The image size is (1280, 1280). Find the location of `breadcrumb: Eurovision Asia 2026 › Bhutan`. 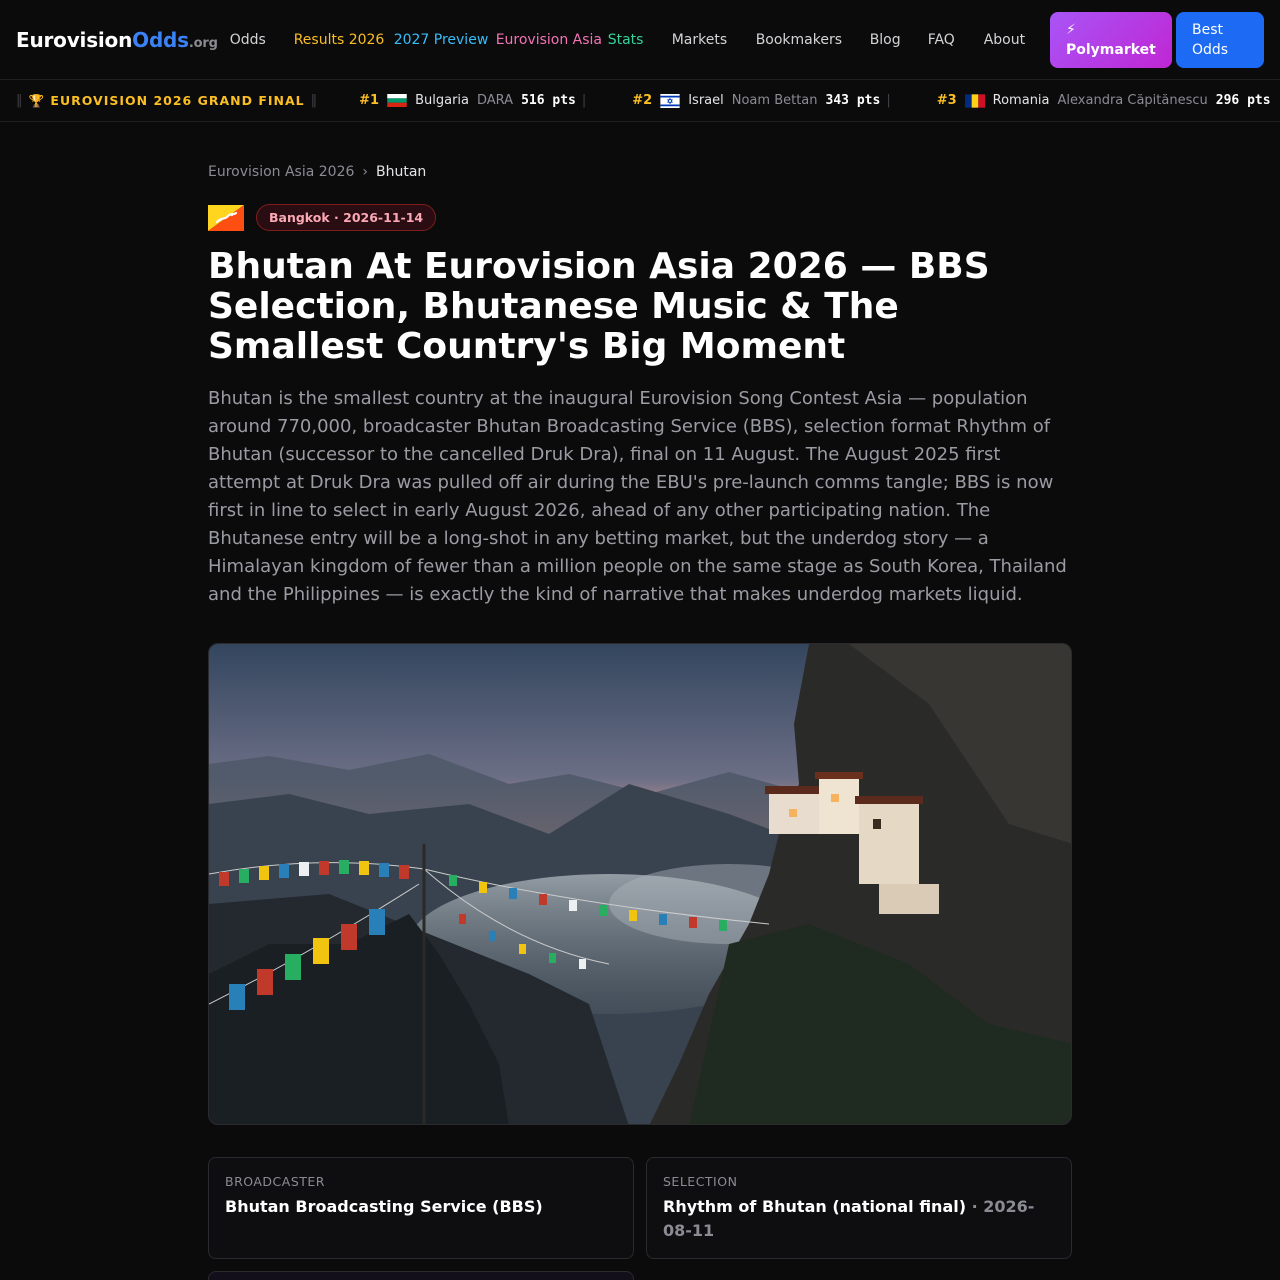

breadcrumb: Eurovision Asia 2026 › Bhutan is located at coordinates (640, 172).